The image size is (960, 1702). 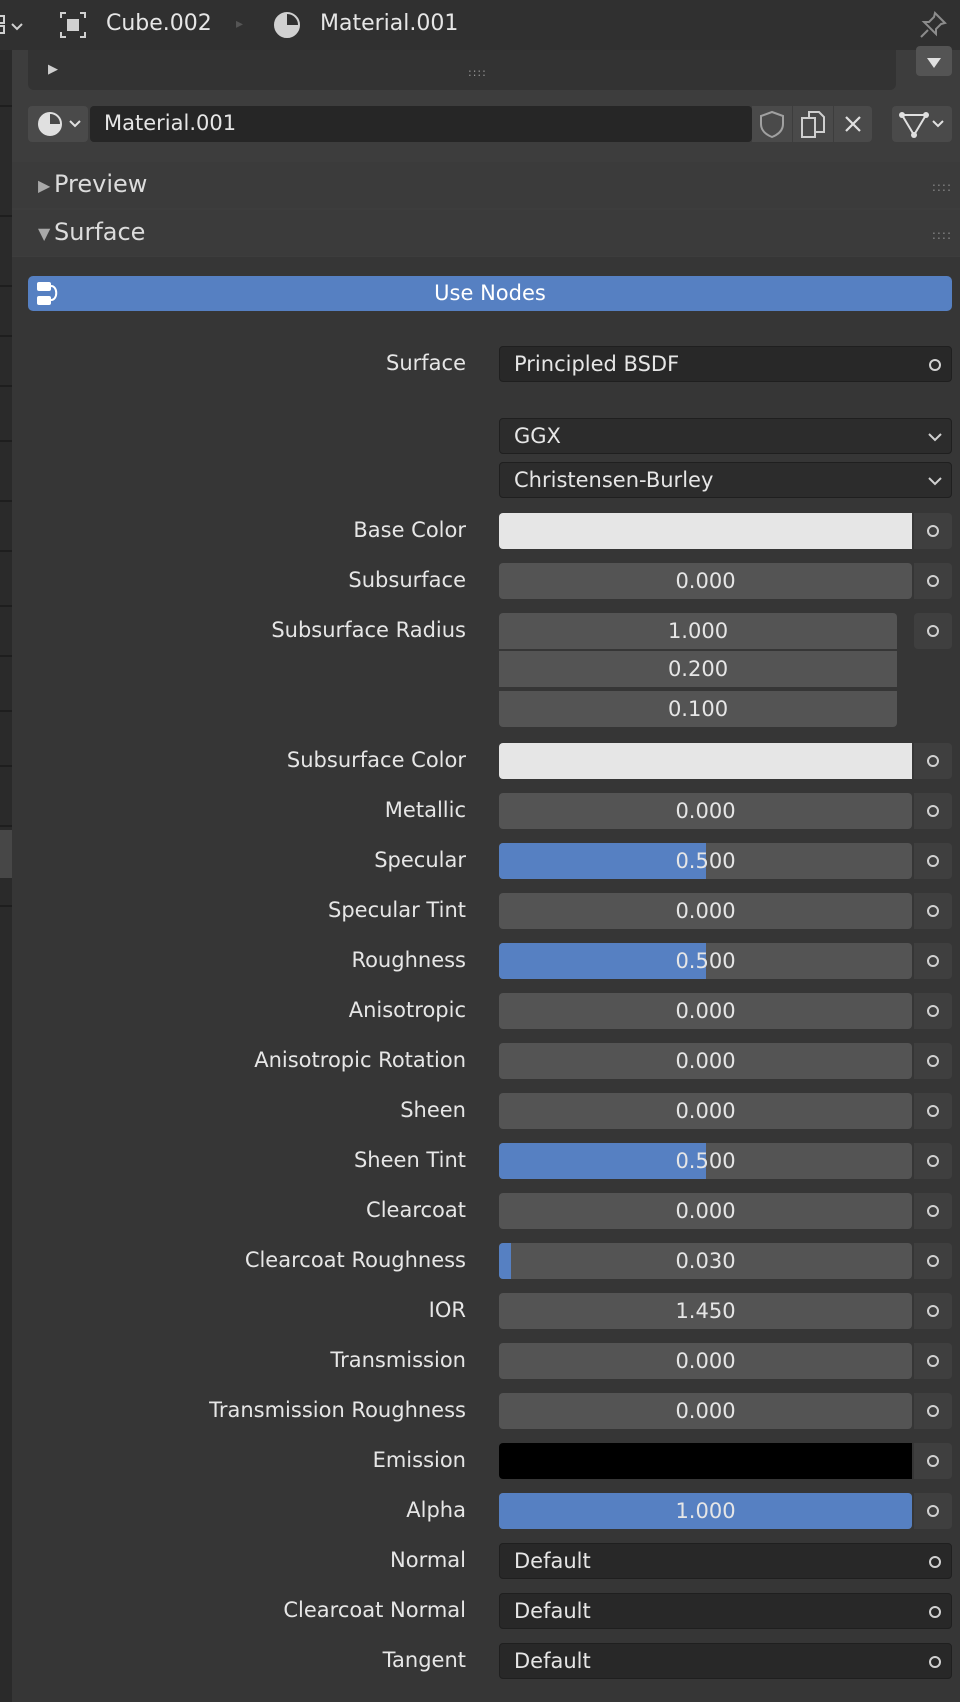 What do you see at coordinates (428, 1560) in the screenshot?
I see `normal-label: Normal` at bounding box center [428, 1560].